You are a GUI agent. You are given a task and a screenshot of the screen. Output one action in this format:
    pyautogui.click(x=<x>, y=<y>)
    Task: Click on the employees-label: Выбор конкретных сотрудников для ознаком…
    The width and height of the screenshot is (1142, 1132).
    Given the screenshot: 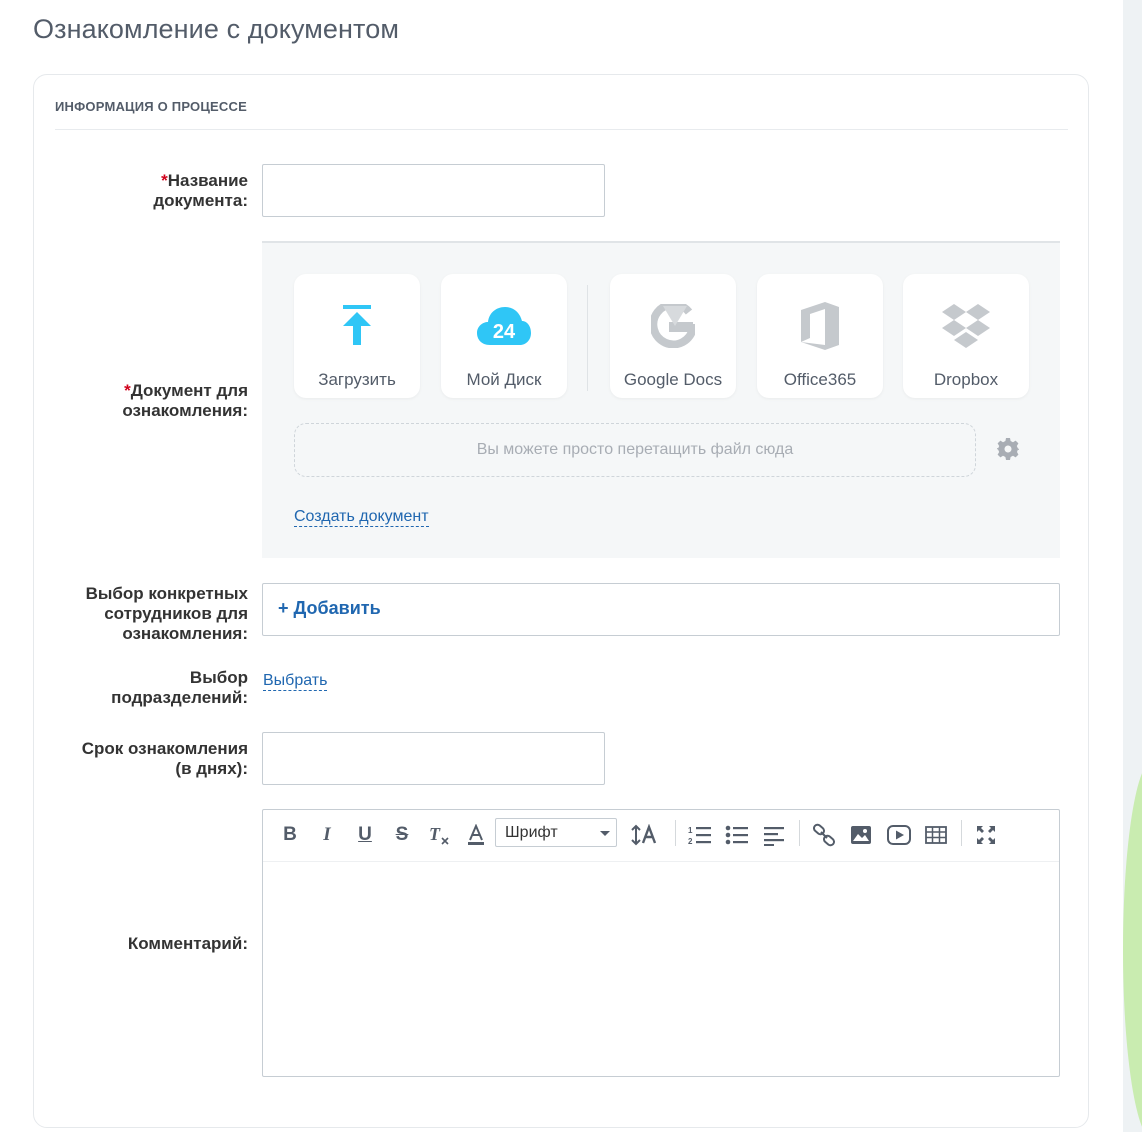 What is the action you would take?
    pyautogui.click(x=166, y=613)
    